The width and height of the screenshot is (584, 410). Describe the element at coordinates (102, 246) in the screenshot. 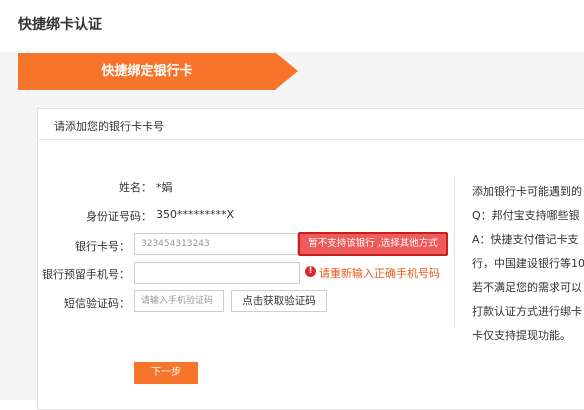

I see `bank-card-label: 银行卡号：` at that location.